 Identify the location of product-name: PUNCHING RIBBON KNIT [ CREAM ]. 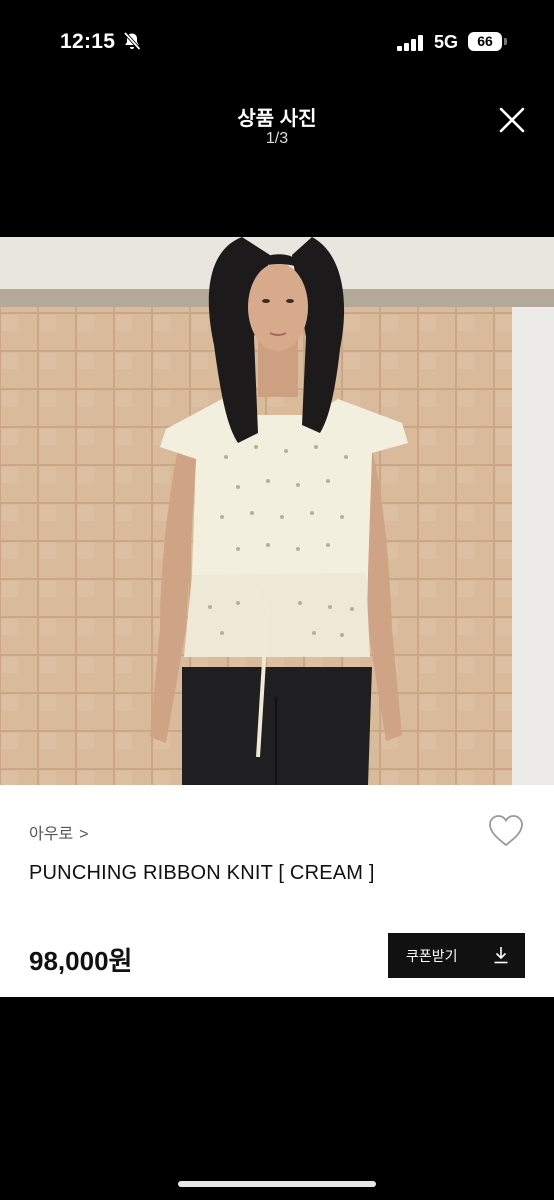
(202, 873).